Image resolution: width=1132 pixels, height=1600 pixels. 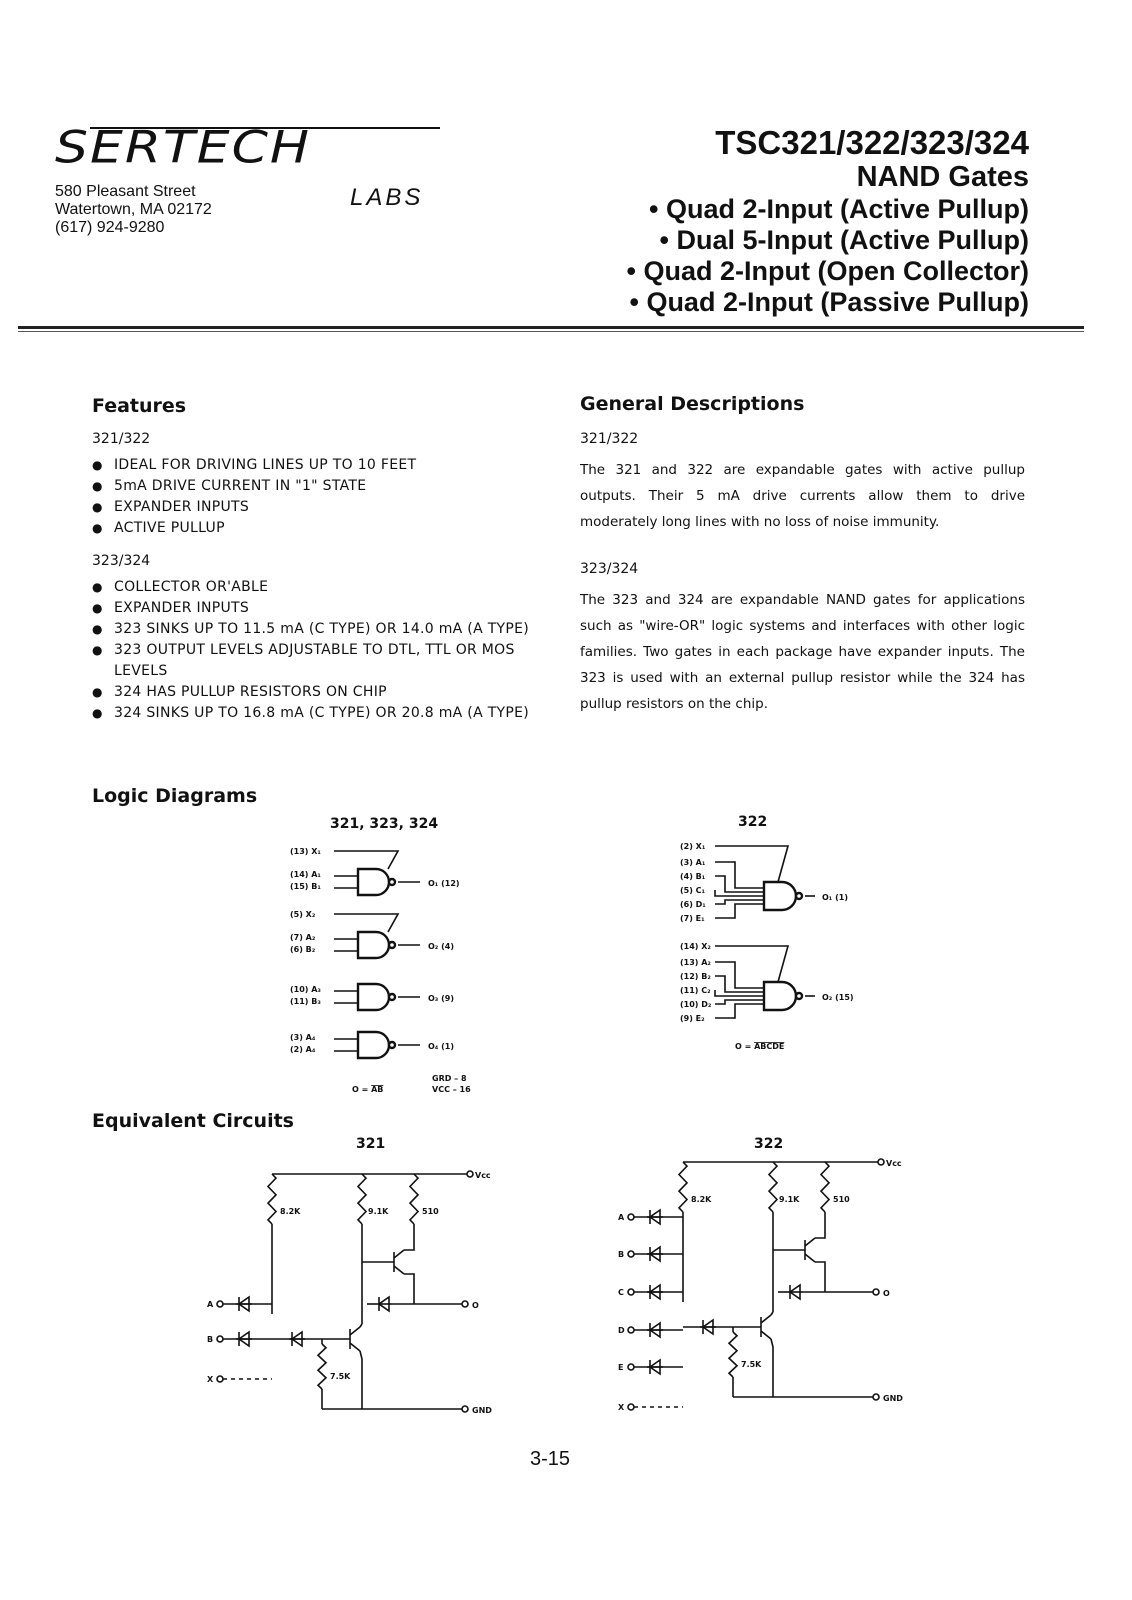 What do you see at coordinates (384, 824) in the screenshot?
I see `diagram-caption: 321, 323, 324` at bounding box center [384, 824].